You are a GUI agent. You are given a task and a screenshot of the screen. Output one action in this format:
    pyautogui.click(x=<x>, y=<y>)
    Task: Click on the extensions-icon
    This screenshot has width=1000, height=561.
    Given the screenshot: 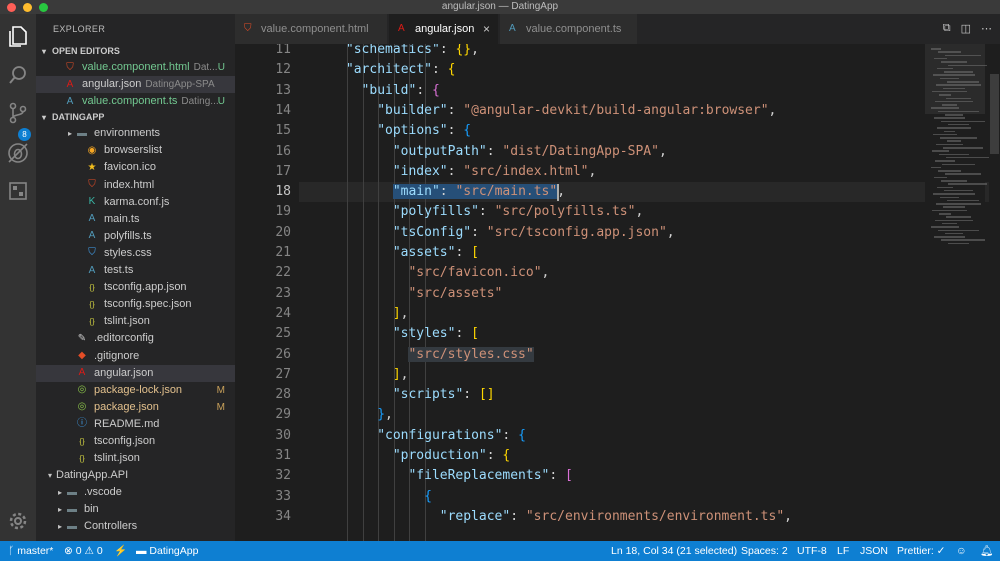 What is the action you would take?
    pyautogui.click(x=18, y=191)
    